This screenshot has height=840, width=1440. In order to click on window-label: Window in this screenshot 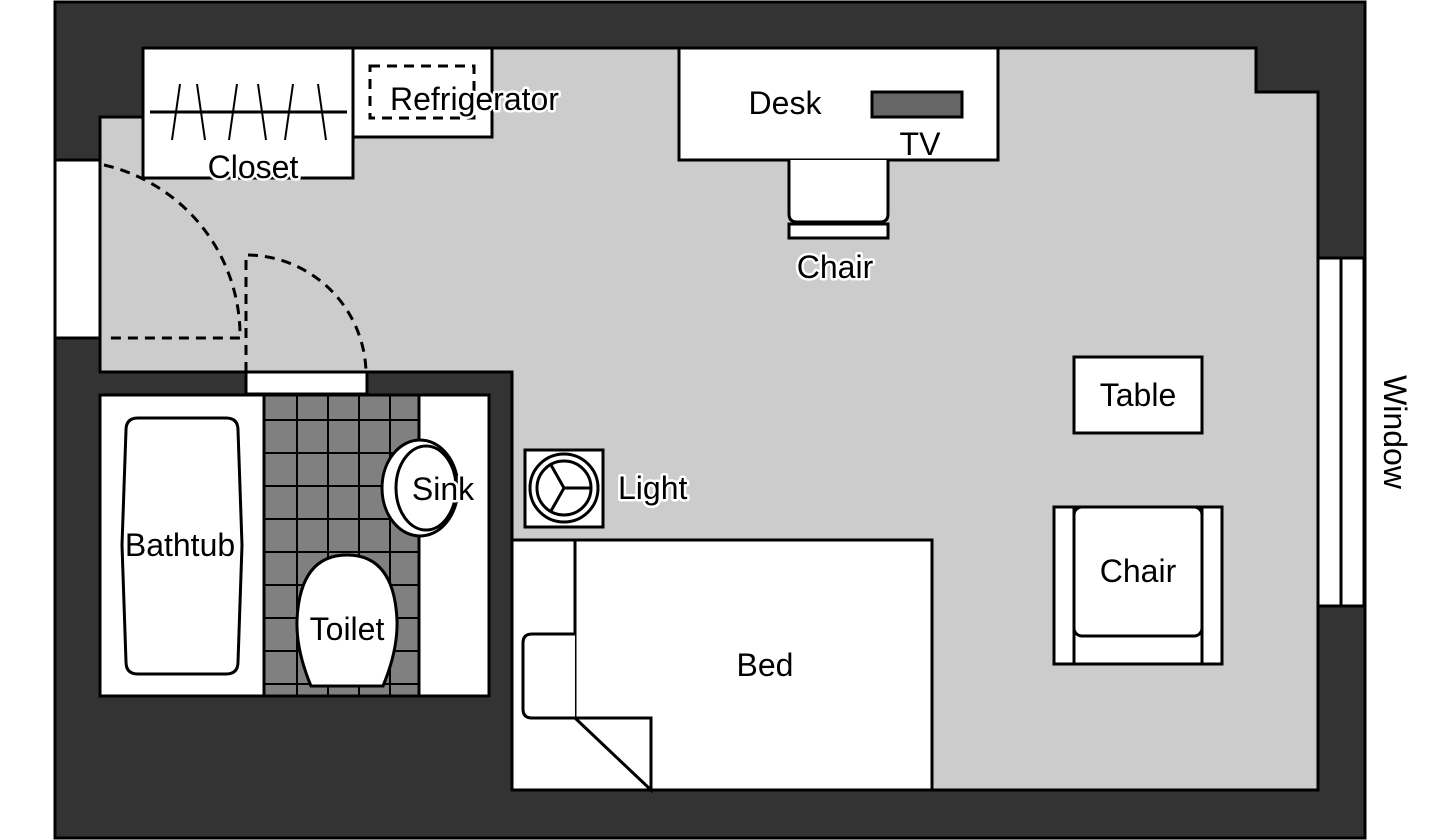, I will do `click(1395, 432)`.